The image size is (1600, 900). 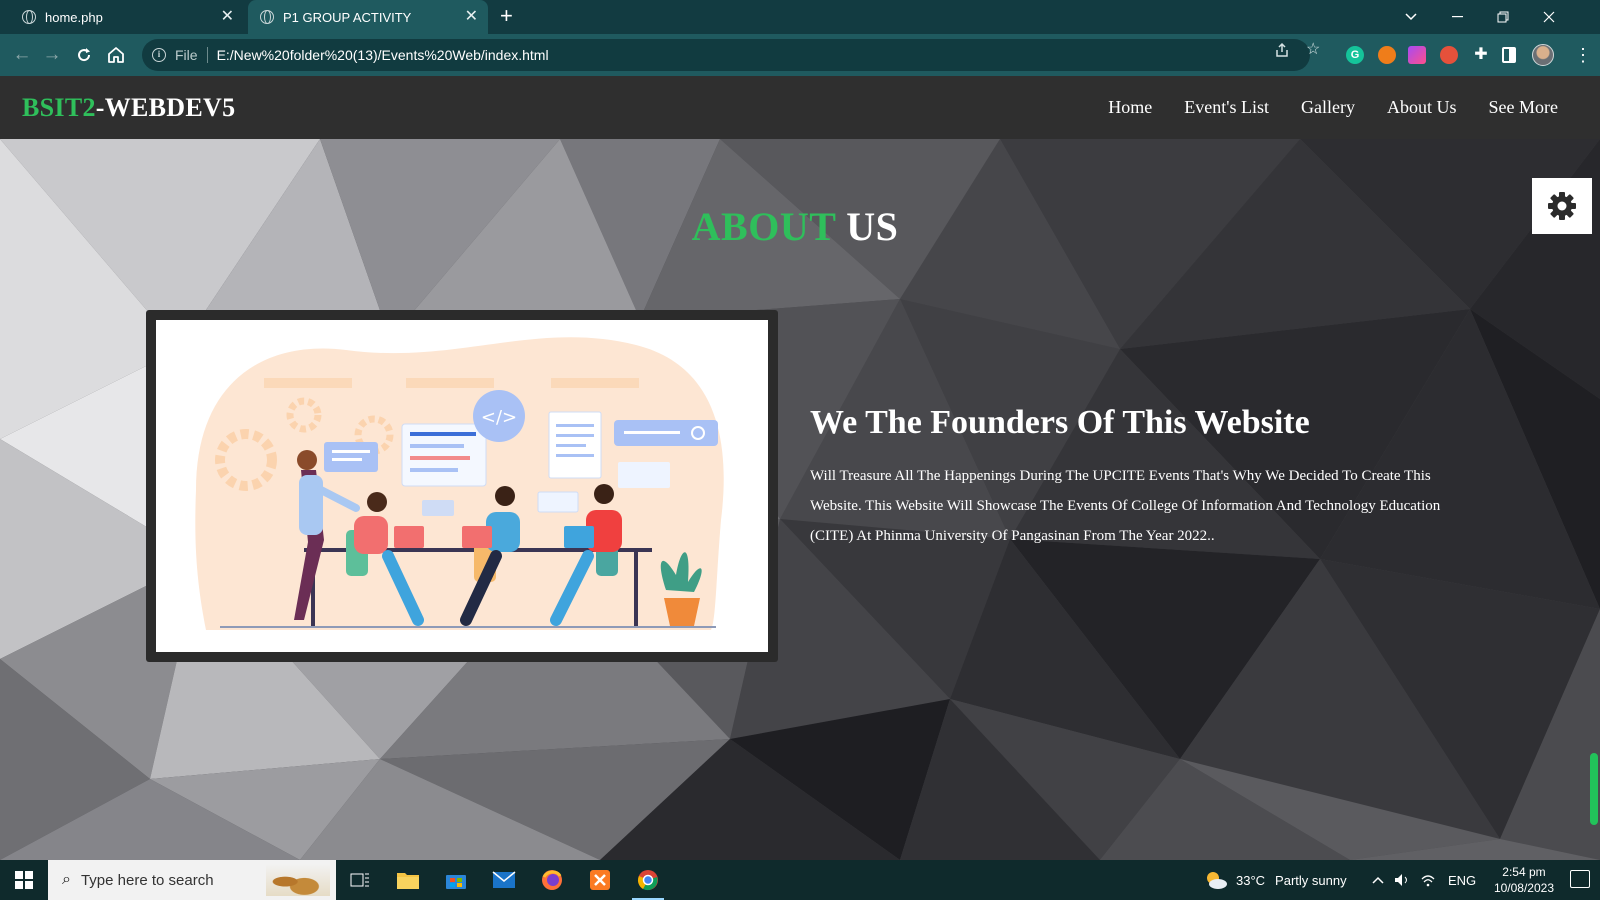 What do you see at coordinates (1457, 17) in the screenshot?
I see `minimize-window-button` at bounding box center [1457, 17].